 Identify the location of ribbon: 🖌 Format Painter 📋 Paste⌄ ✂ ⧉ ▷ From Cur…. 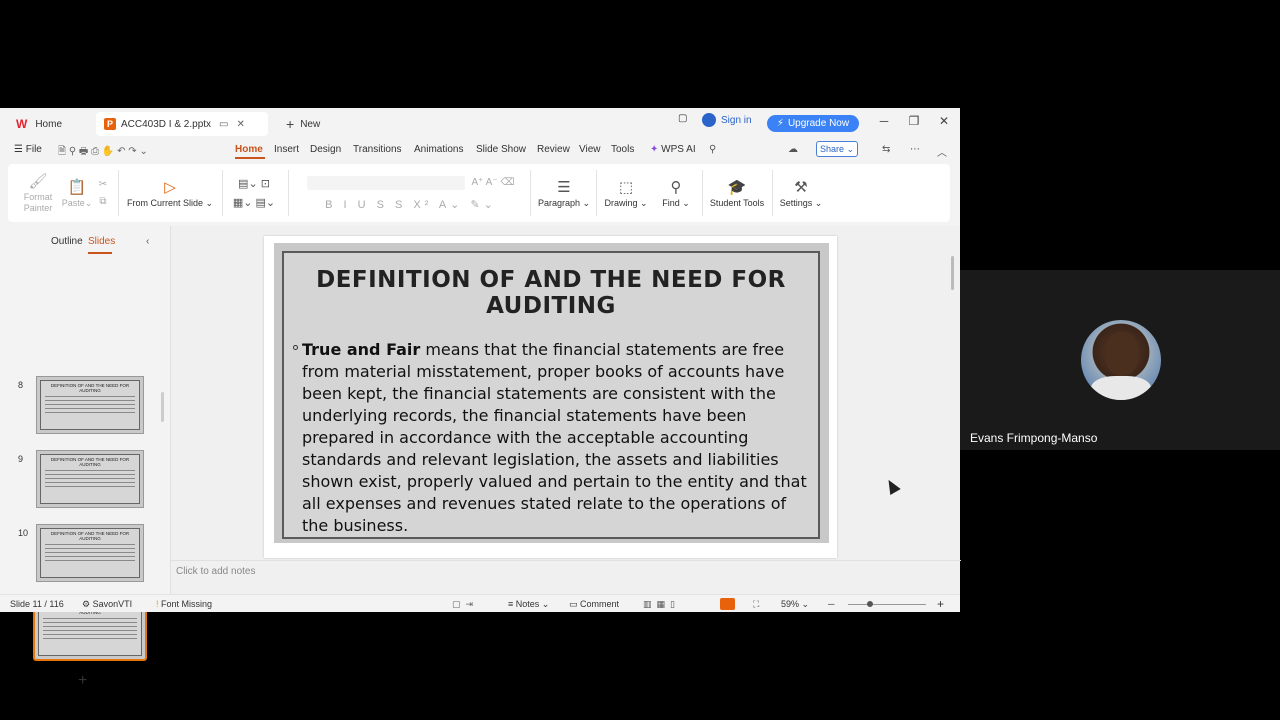
(479, 193).